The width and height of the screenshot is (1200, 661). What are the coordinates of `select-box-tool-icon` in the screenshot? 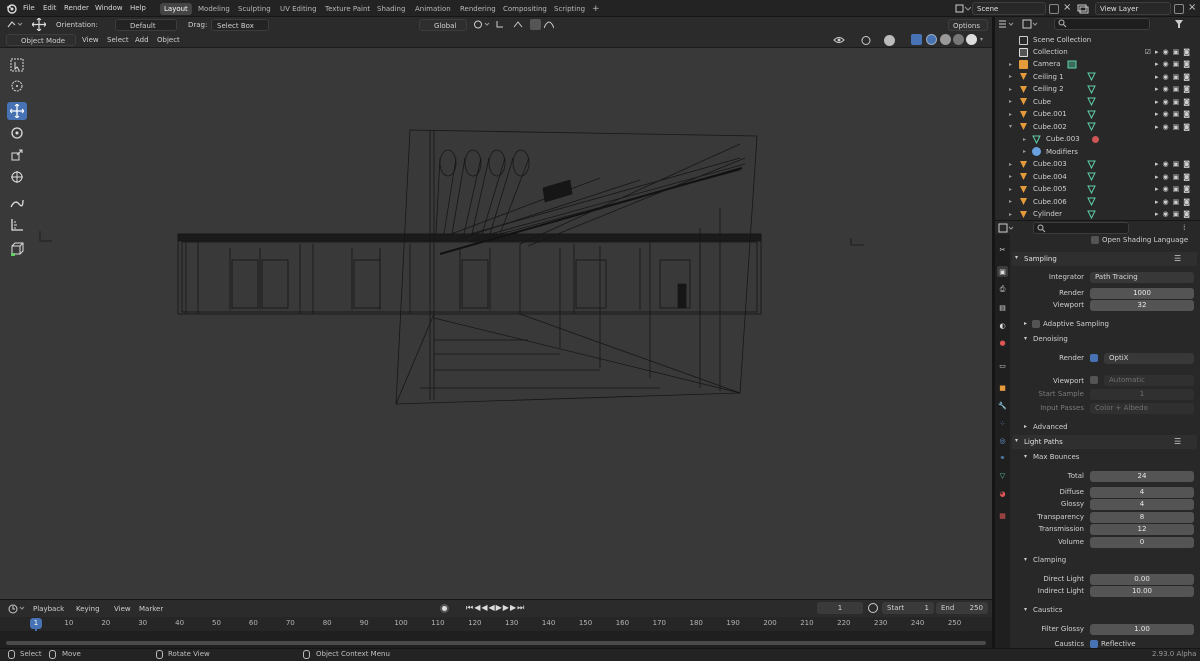 It's located at (17, 65).